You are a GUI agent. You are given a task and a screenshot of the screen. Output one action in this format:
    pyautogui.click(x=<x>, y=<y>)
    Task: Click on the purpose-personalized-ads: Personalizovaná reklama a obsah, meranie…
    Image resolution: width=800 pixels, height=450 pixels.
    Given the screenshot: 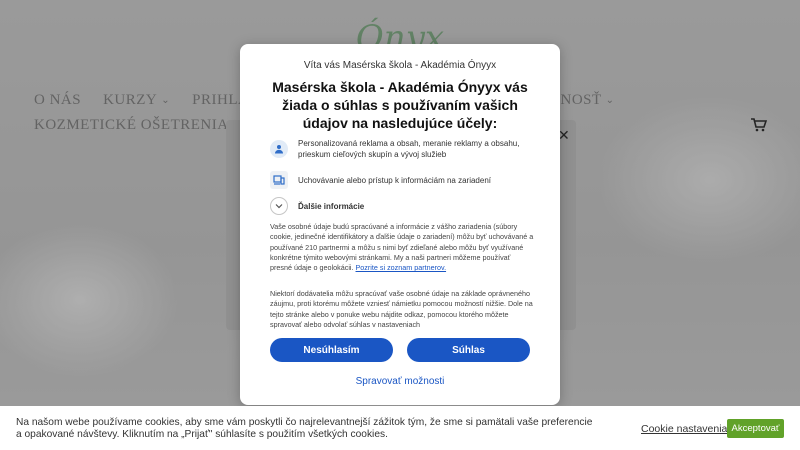 What is the action you would take?
    pyautogui.click(x=403, y=149)
    